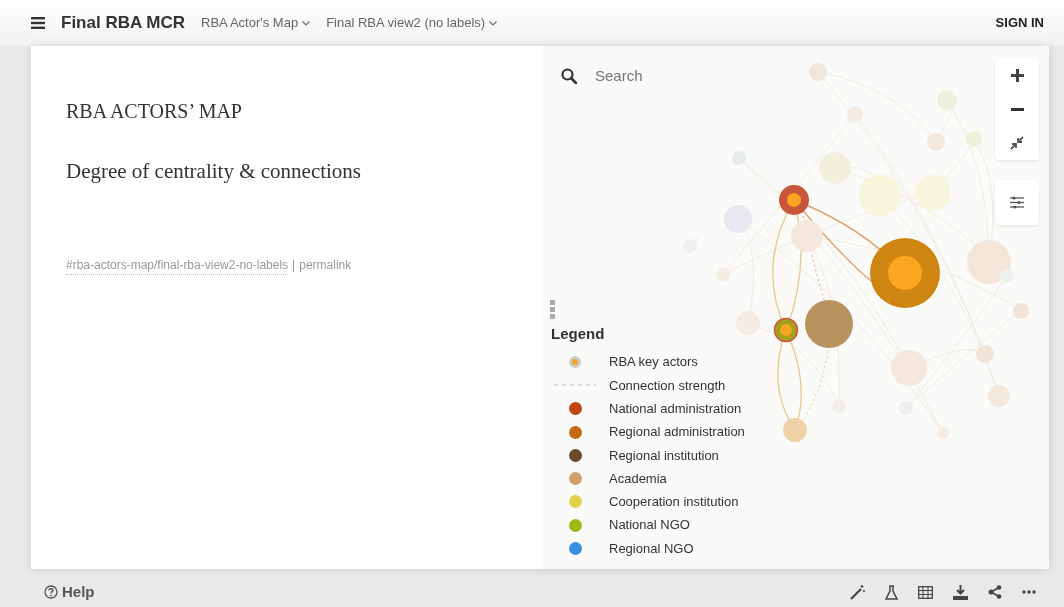 The image size is (1064, 607). I want to click on sign-in-button: SIGN IN, so click(1019, 23).